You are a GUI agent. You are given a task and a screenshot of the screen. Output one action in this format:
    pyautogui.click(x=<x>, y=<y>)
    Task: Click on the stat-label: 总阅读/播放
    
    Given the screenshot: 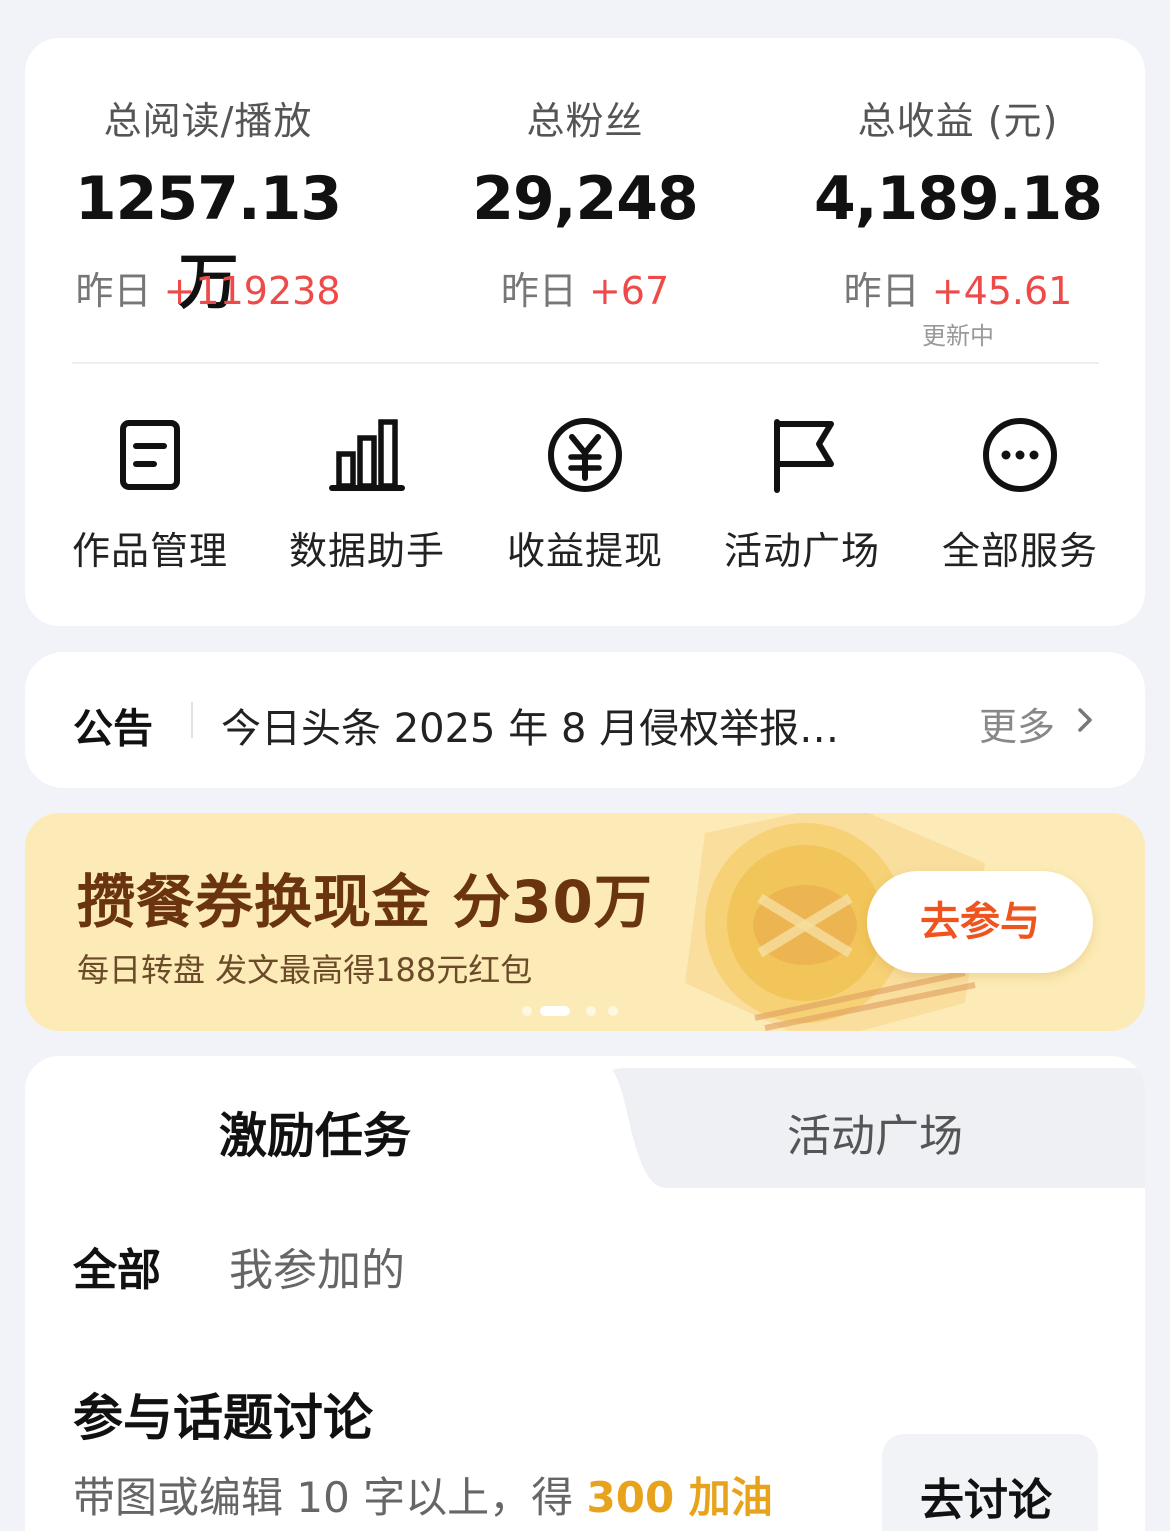 What is the action you would take?
    pyautogui.click(x=208, y=121)
    